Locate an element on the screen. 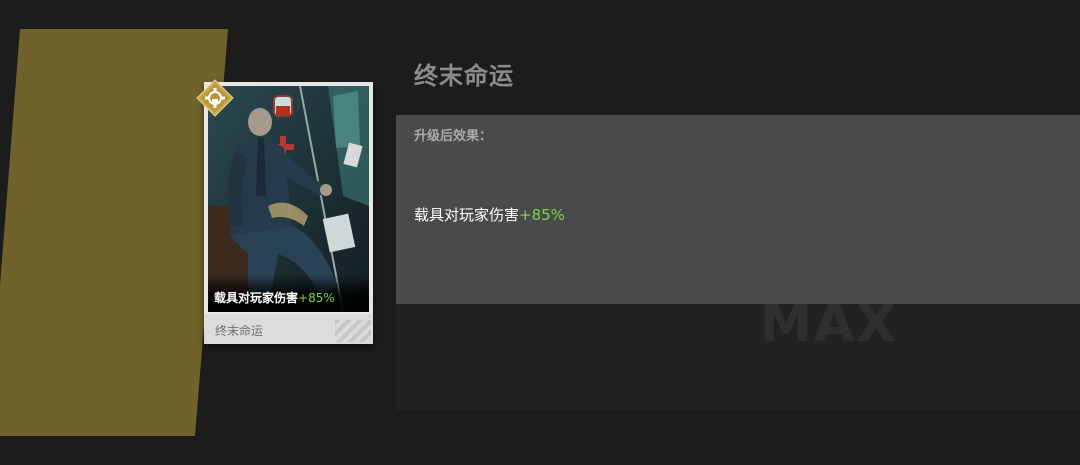 The image size is (1080, 465). gear-emblem-icon is located at coordinates (215, 98).